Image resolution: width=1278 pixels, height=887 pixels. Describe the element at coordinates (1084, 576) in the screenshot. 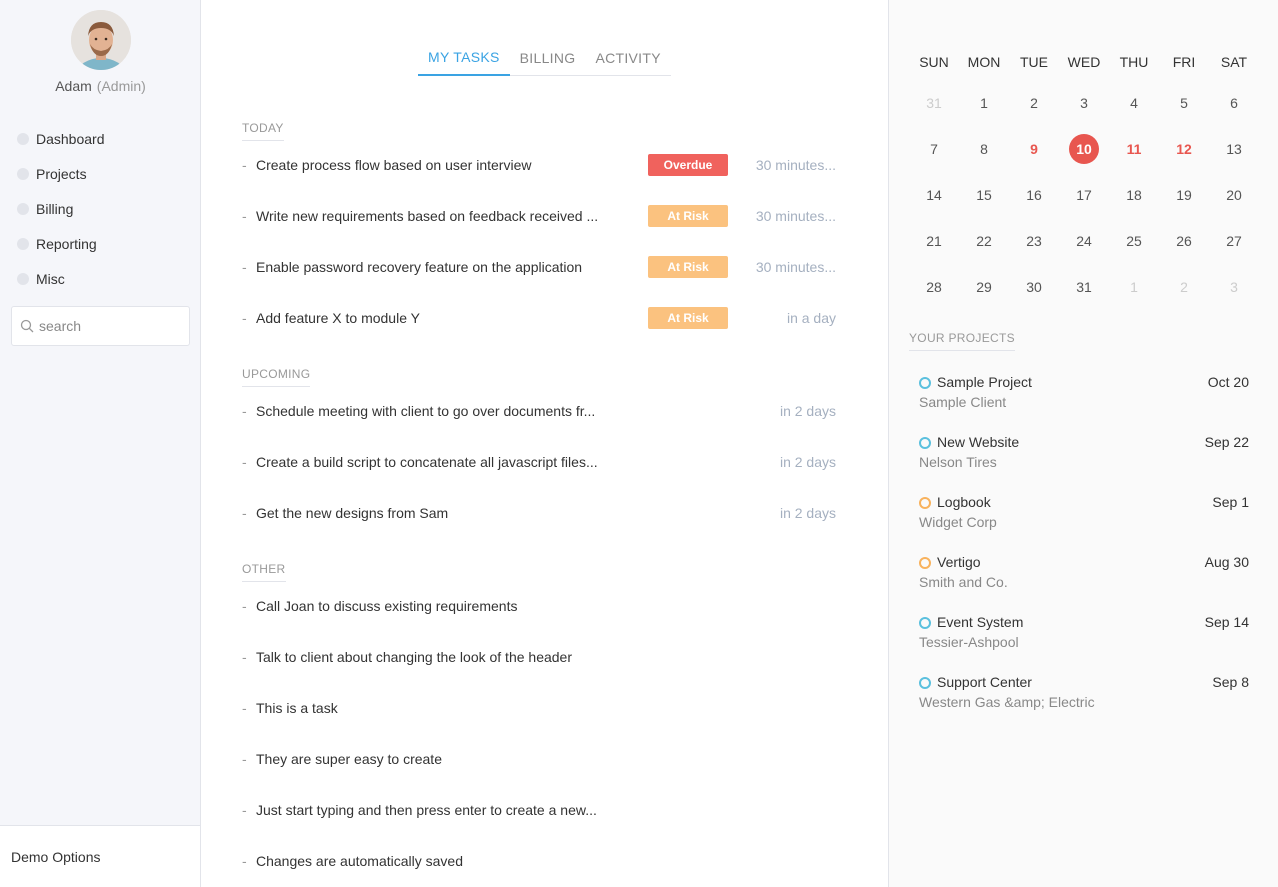

I see `project-item: Vertigo Smith and Co. Aug 30` at that location.